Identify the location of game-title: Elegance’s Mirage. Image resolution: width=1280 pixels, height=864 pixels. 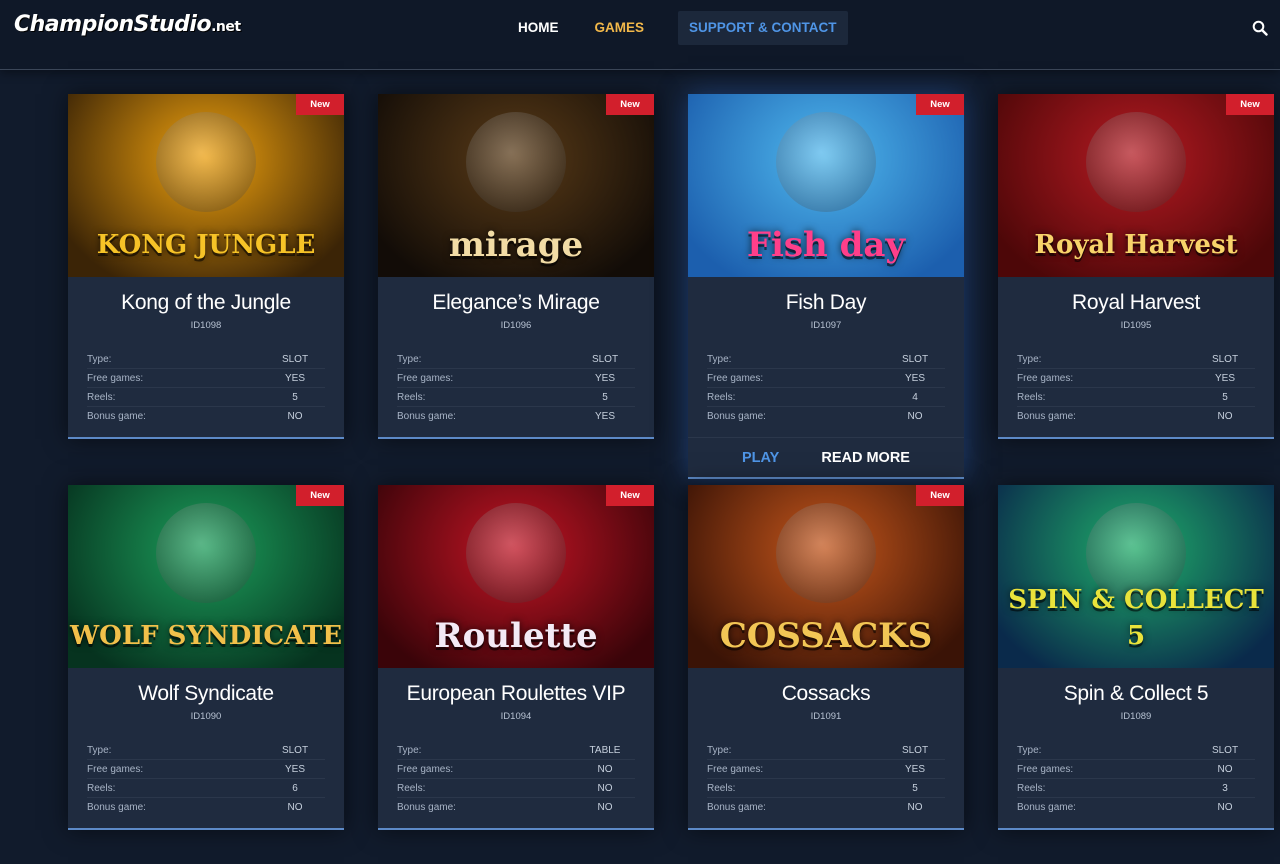
(516, 303).